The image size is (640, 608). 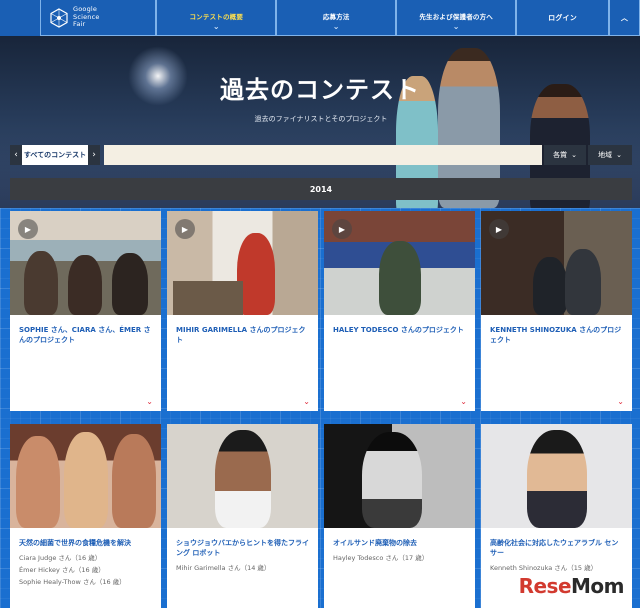 I want to click on nav-item-label: 応募方法, so click(x=336, y=16).